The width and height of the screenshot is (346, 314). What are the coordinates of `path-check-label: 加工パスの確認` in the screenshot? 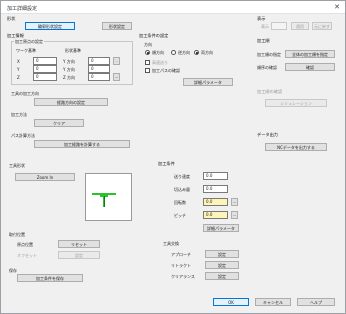 It's located at (166, 70).